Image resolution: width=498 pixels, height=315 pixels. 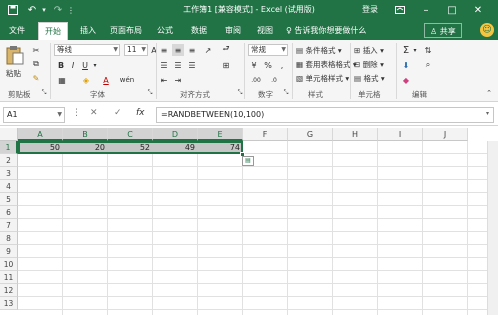 I want to click on borders-icon: ▦, so click(x=62, y=80).